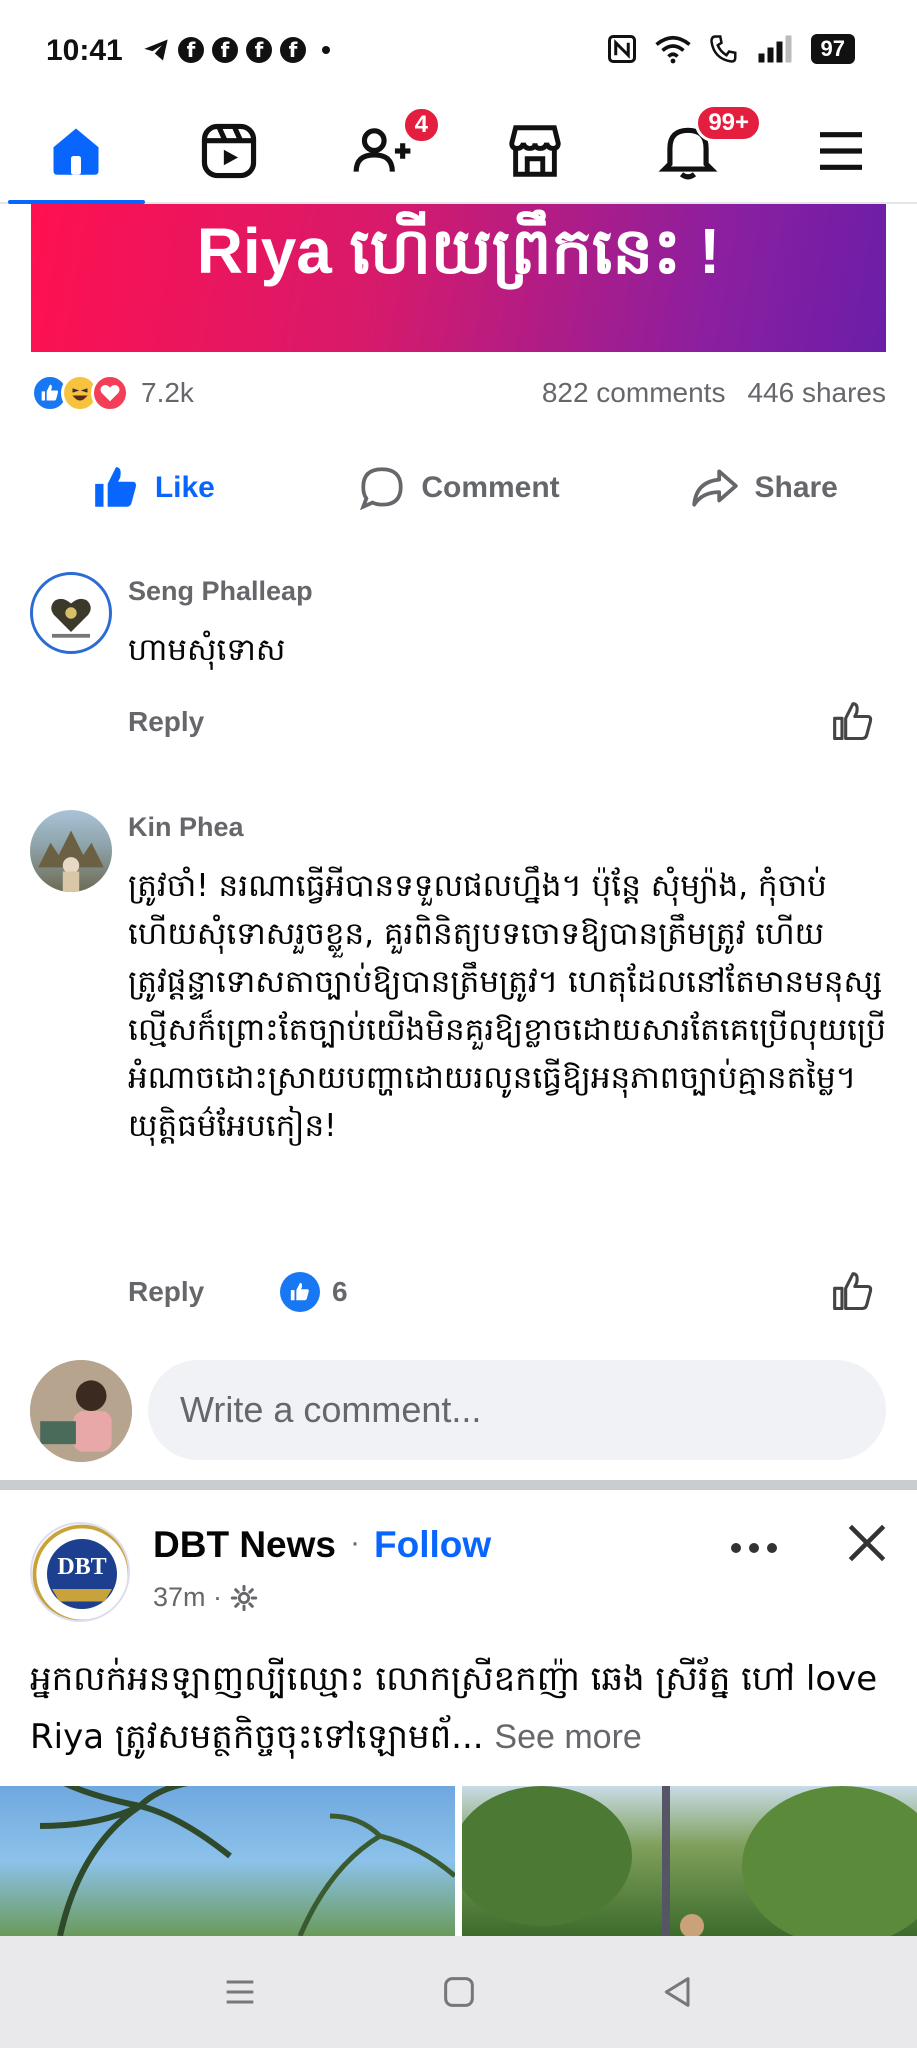 This screenshot has height=2048, width=917. Describe the element at coordinates (458, 1485) in the screenshot. I see `feed-separator` at that location.